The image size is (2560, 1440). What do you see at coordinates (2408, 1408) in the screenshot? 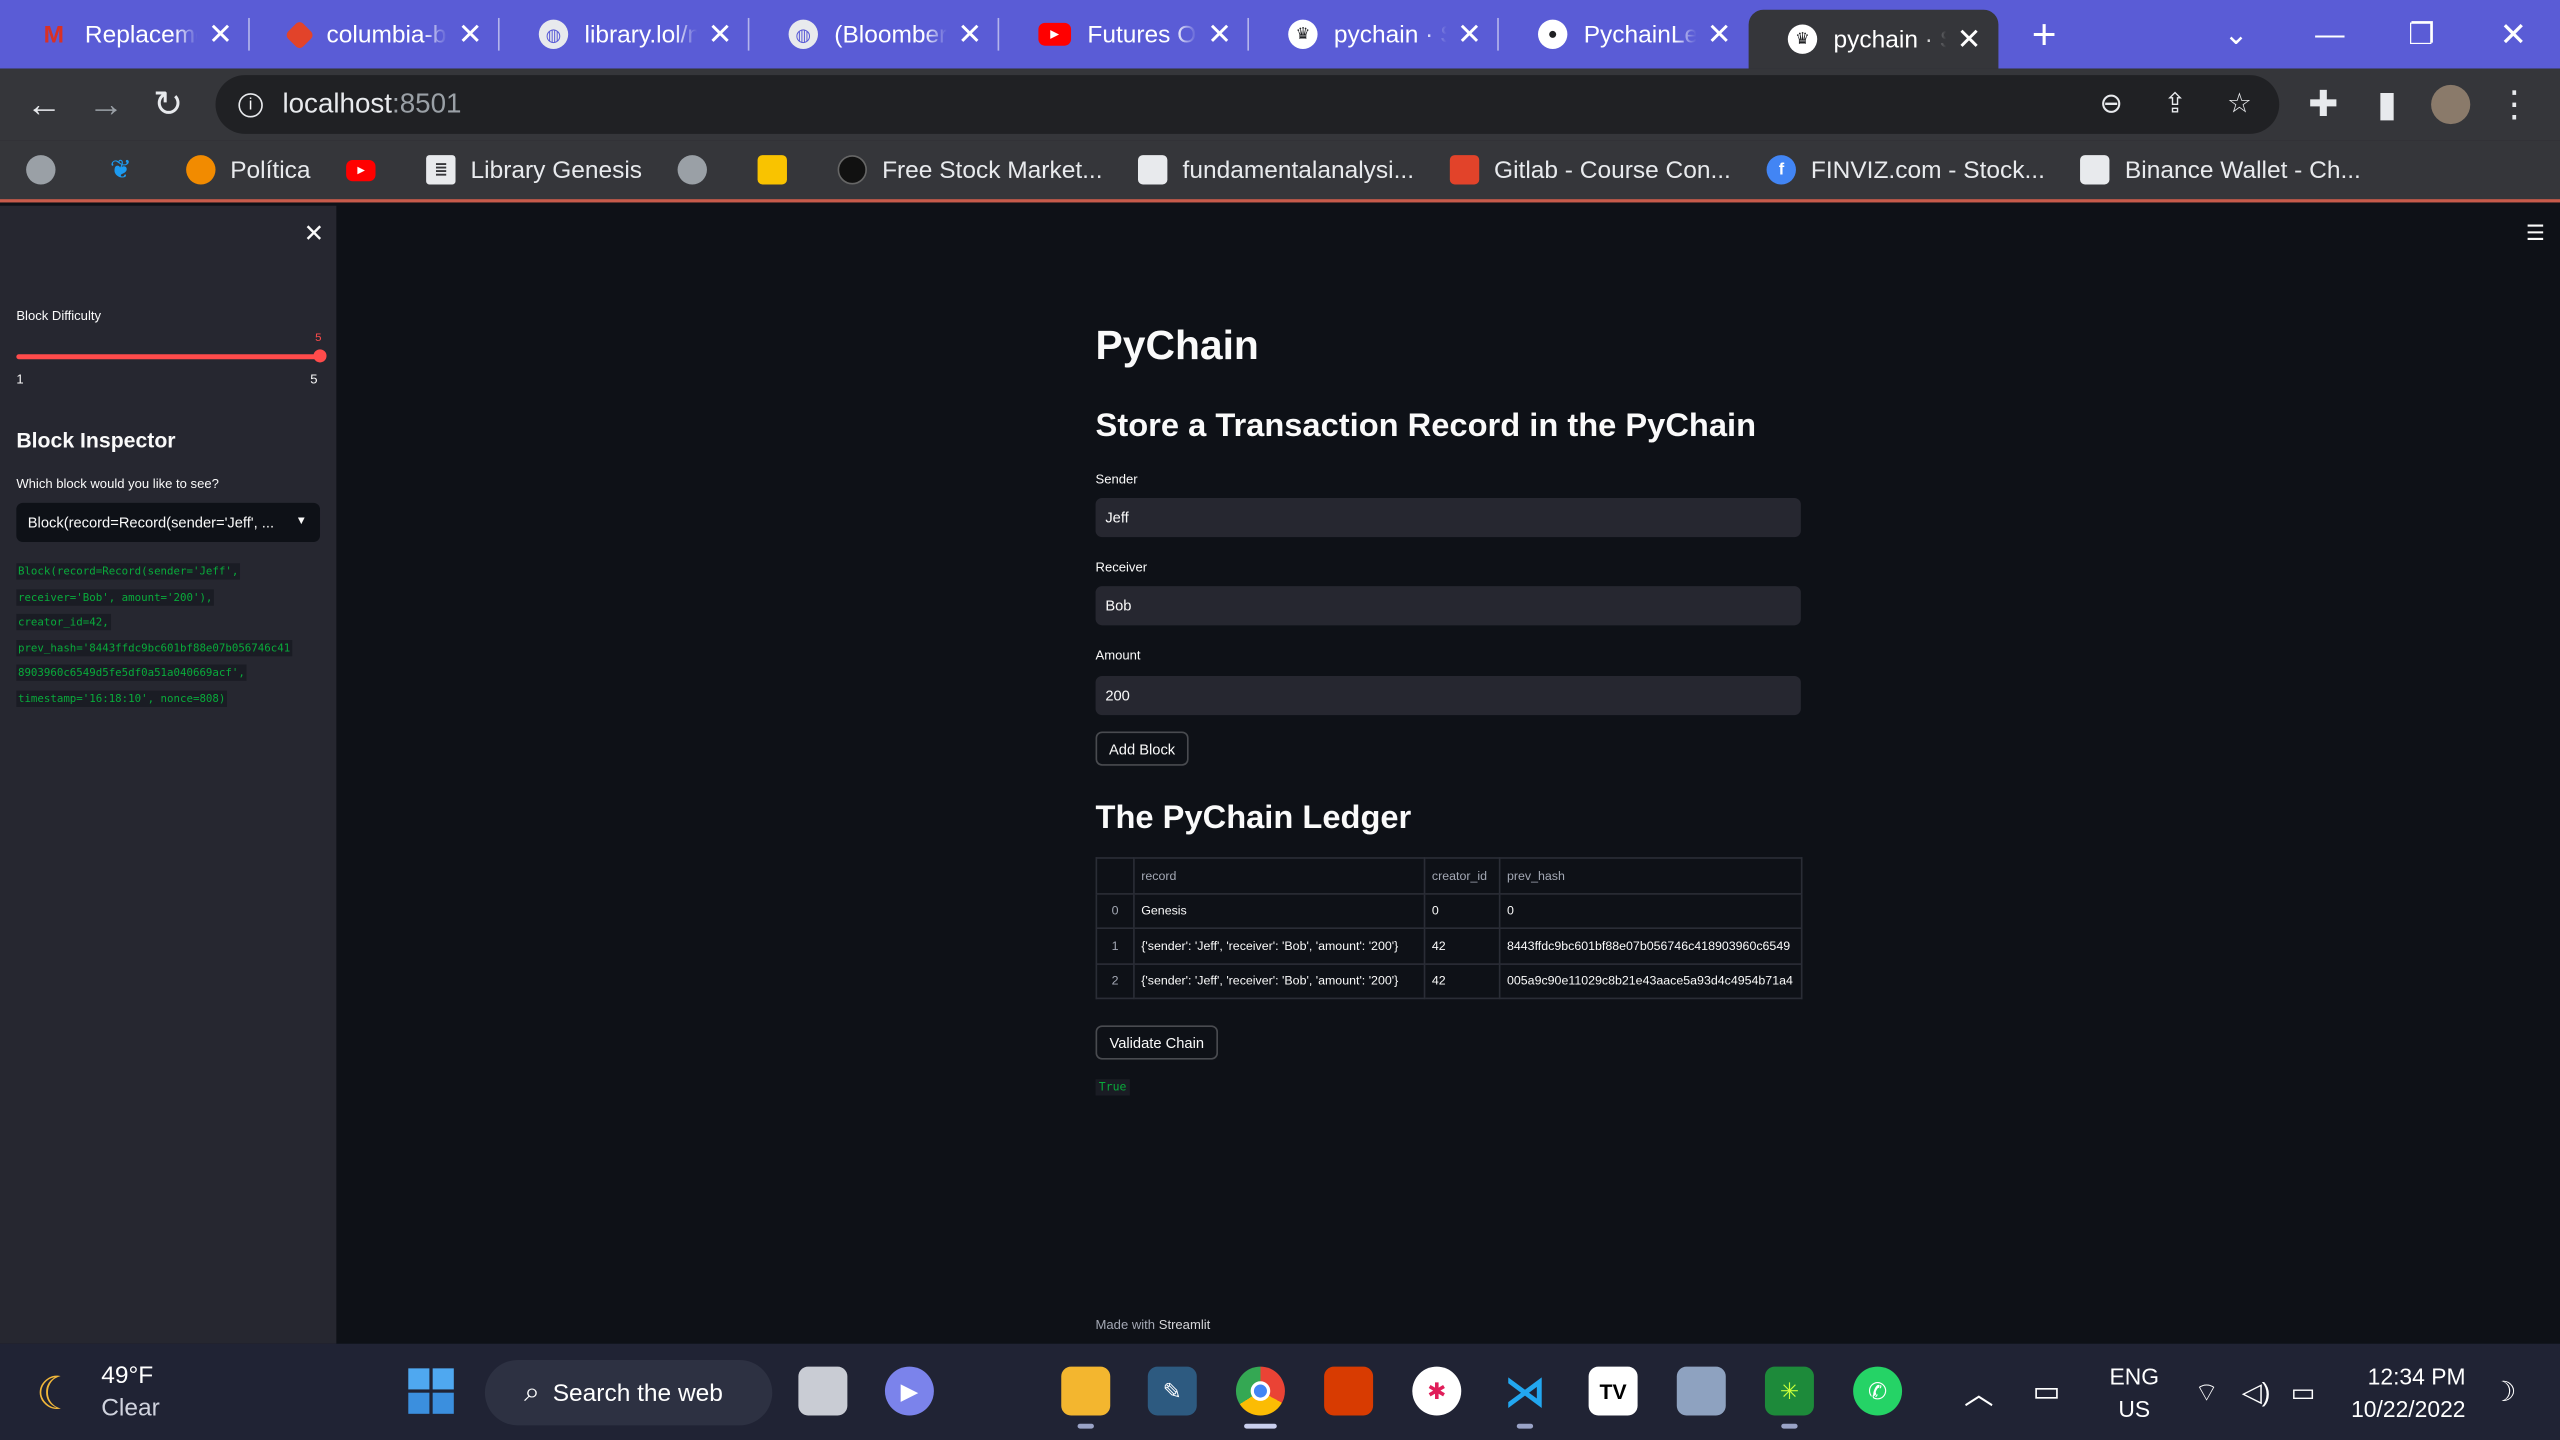
I see `clock-date: 10/22/2022` at bounding box center [2408, 1408].